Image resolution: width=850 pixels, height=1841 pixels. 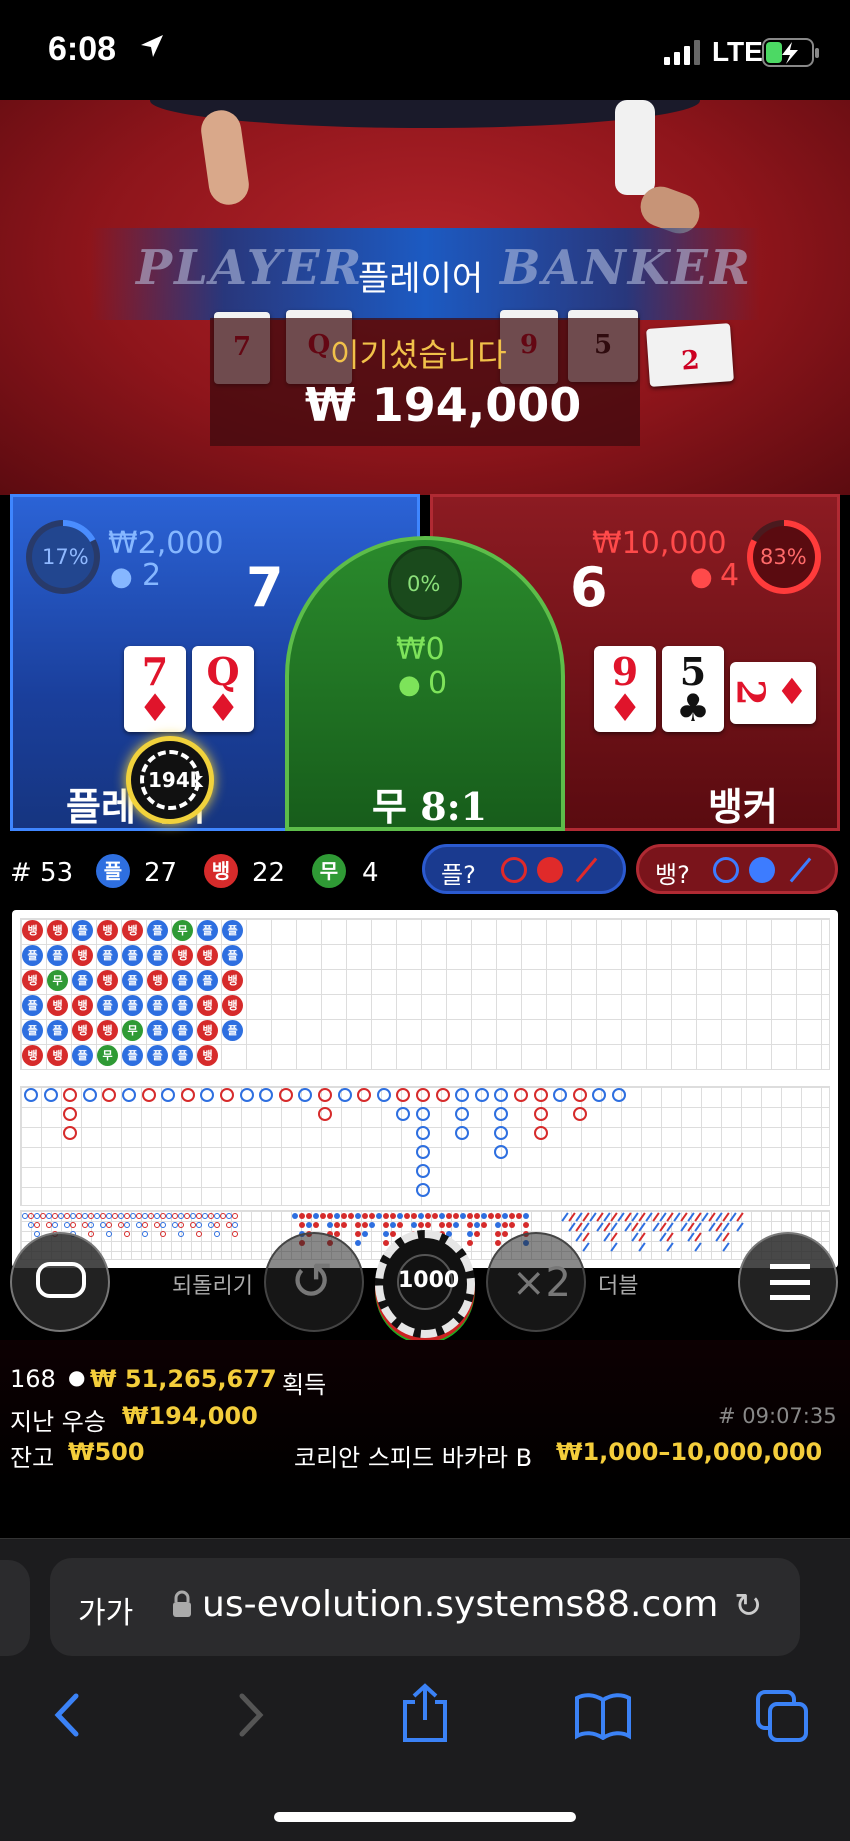 I want to click on back-icon, so click(x=66, y=1715).